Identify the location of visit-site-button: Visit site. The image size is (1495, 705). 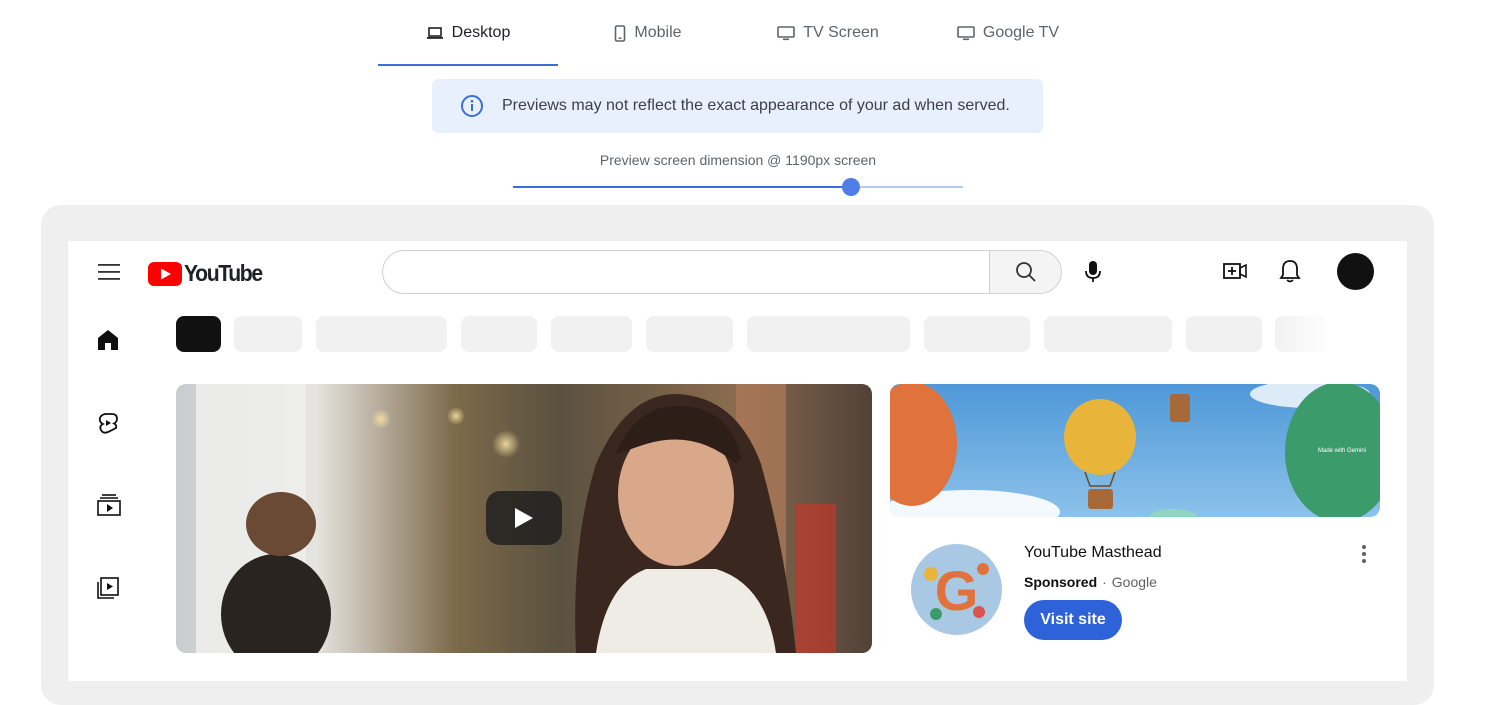
(1073, 620).